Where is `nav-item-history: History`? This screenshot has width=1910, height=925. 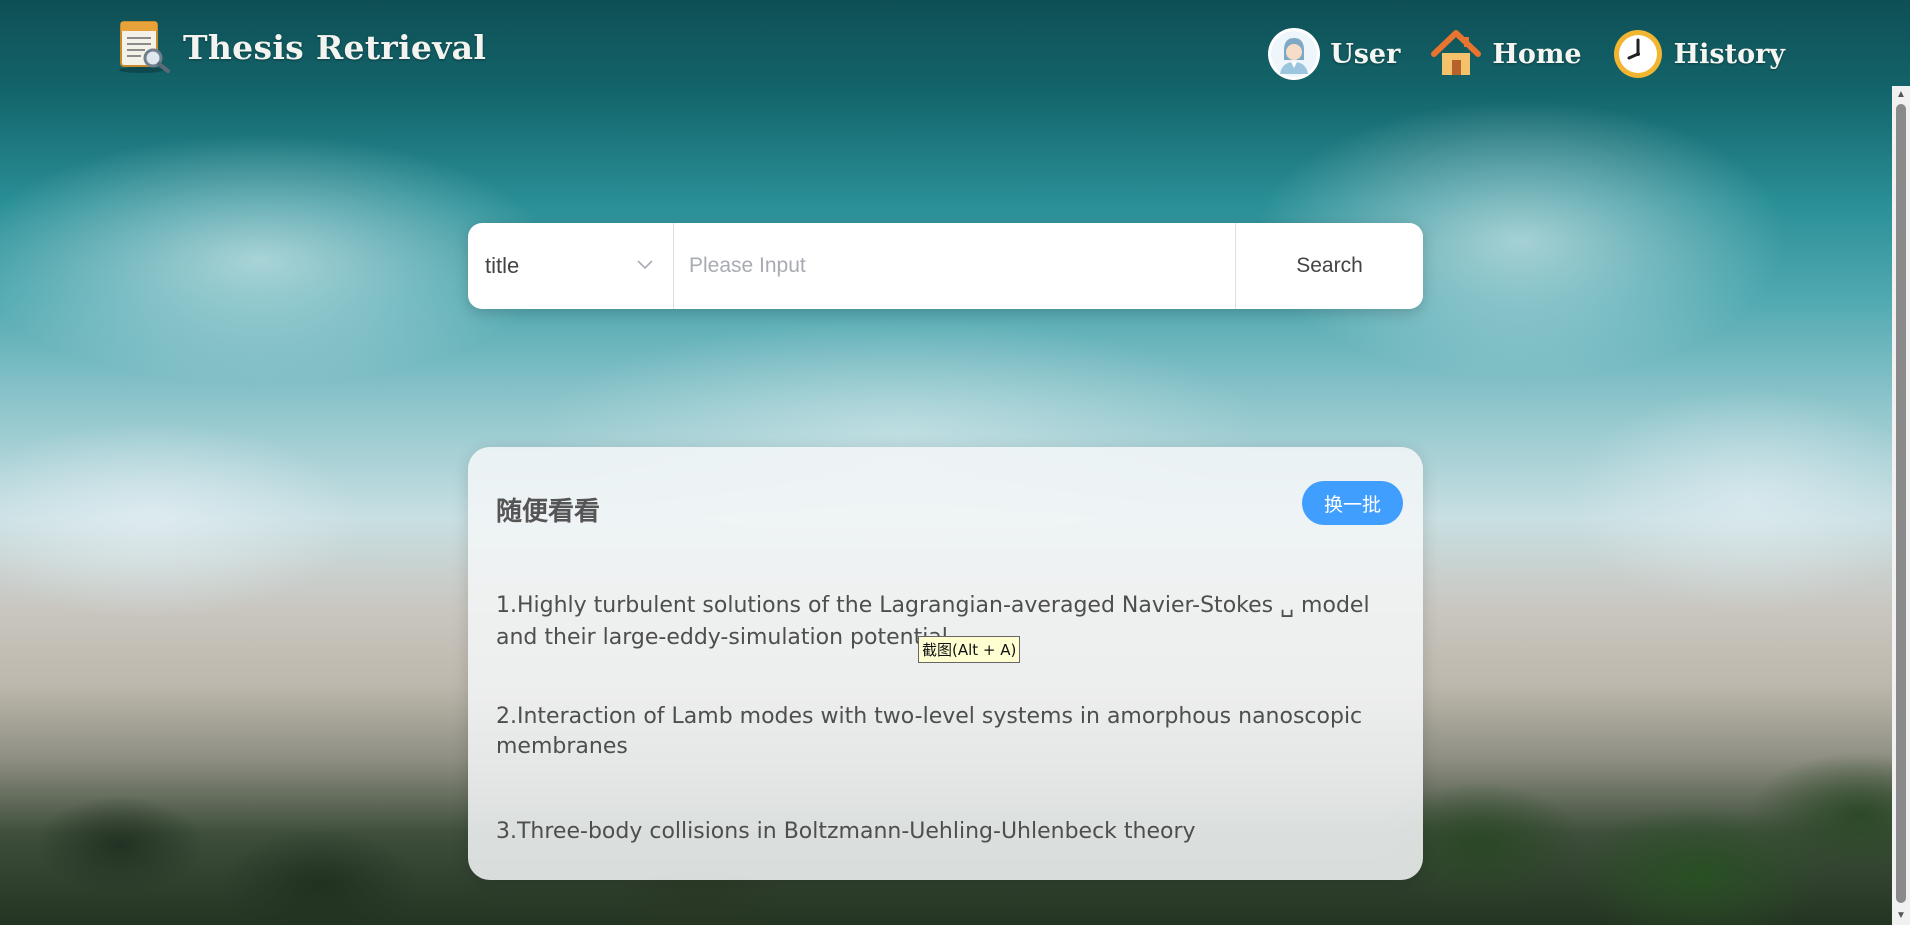 nav-item-history: History is located at coordinates (1698, 54).